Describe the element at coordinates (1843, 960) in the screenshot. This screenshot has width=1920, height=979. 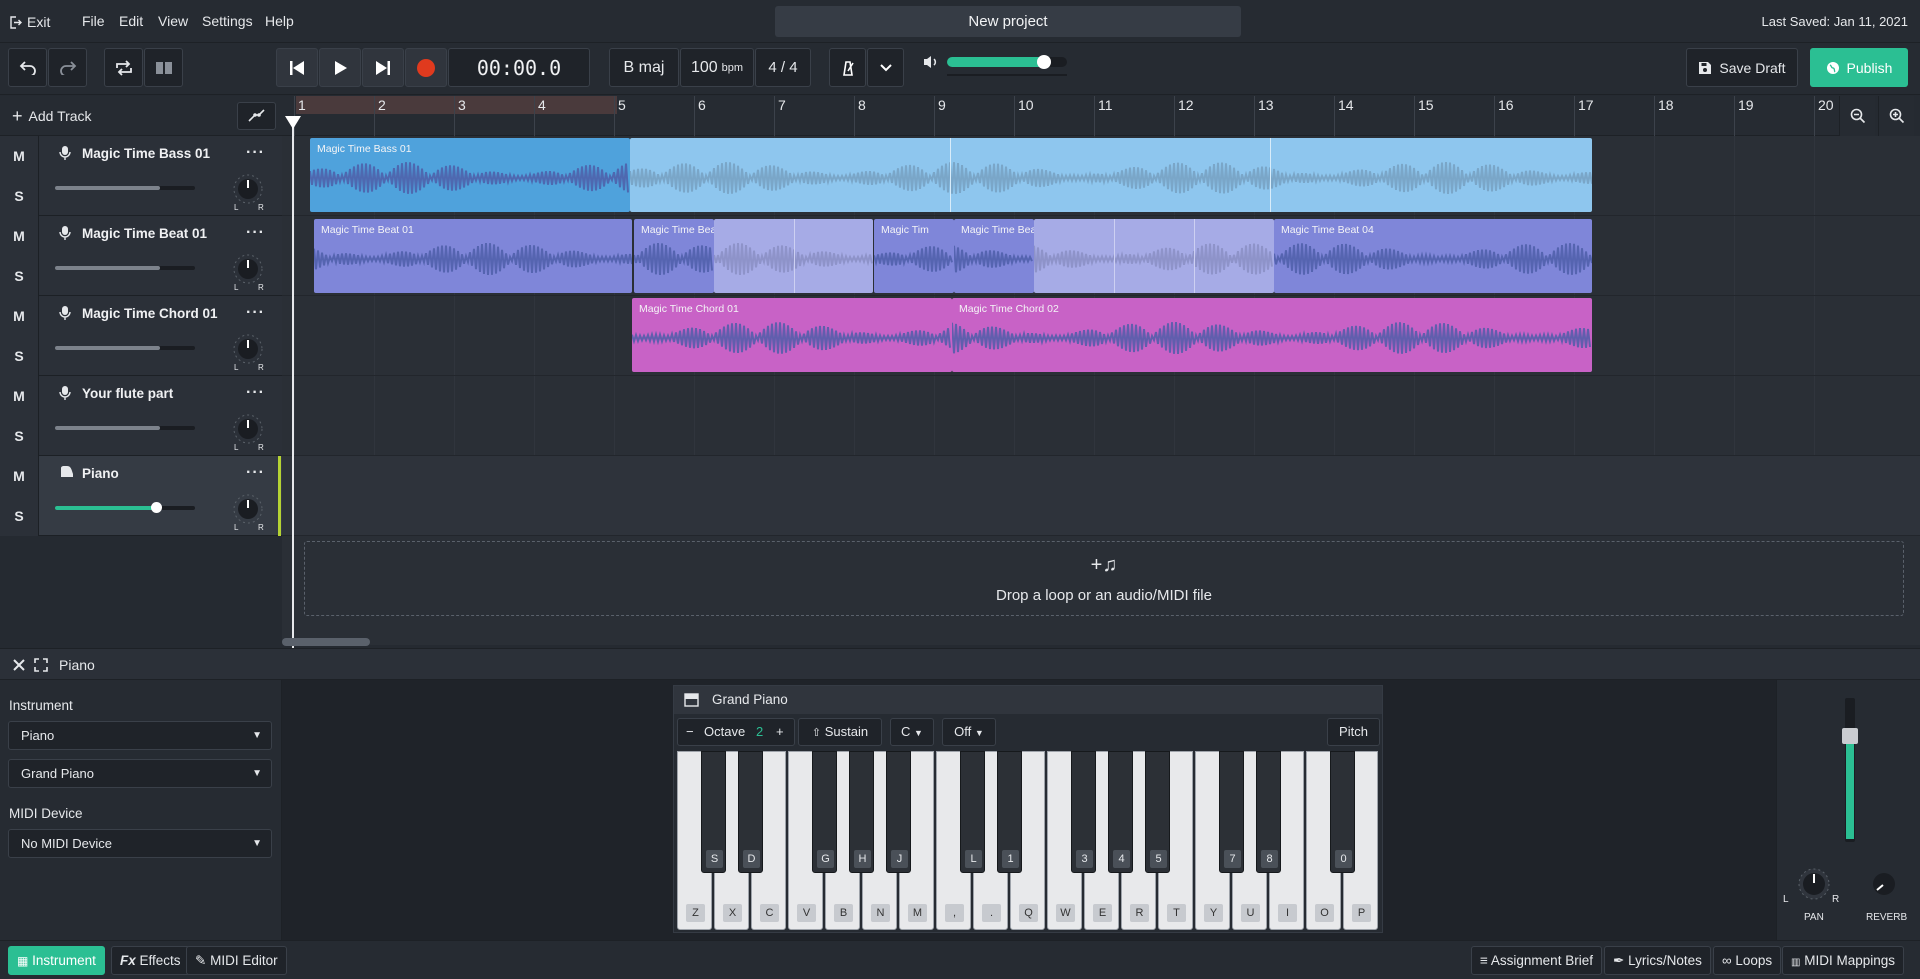
I see `midi-mappings-button: ▥ MIDI Mappings` at that location.